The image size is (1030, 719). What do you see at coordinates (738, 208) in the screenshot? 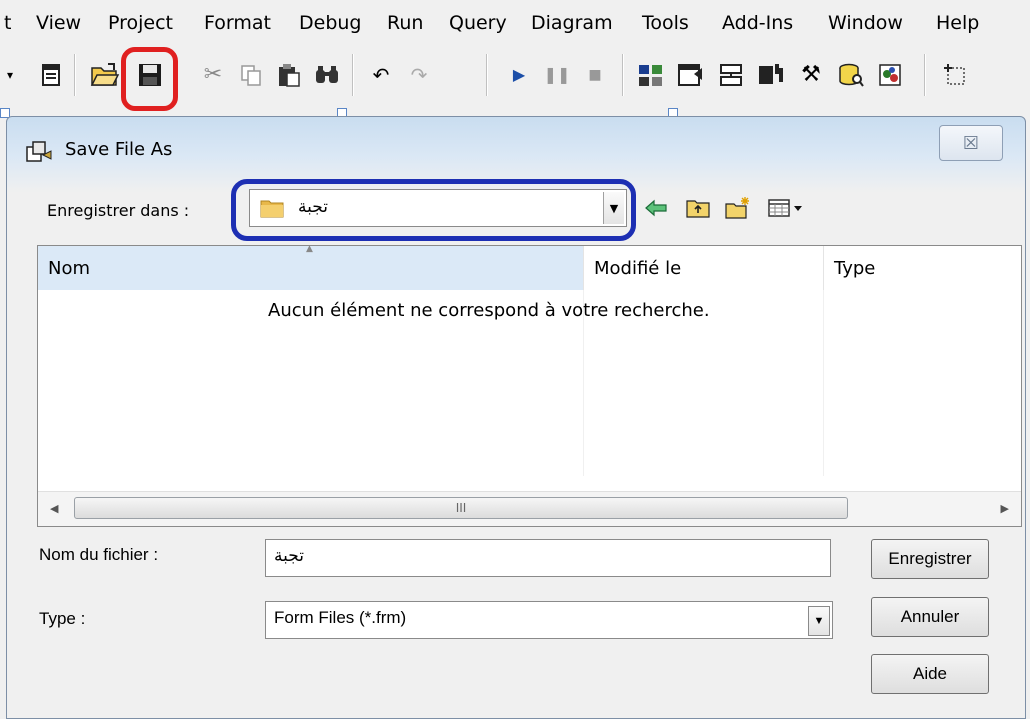
I see `new-folder-button` at bounding box center [738, 208].